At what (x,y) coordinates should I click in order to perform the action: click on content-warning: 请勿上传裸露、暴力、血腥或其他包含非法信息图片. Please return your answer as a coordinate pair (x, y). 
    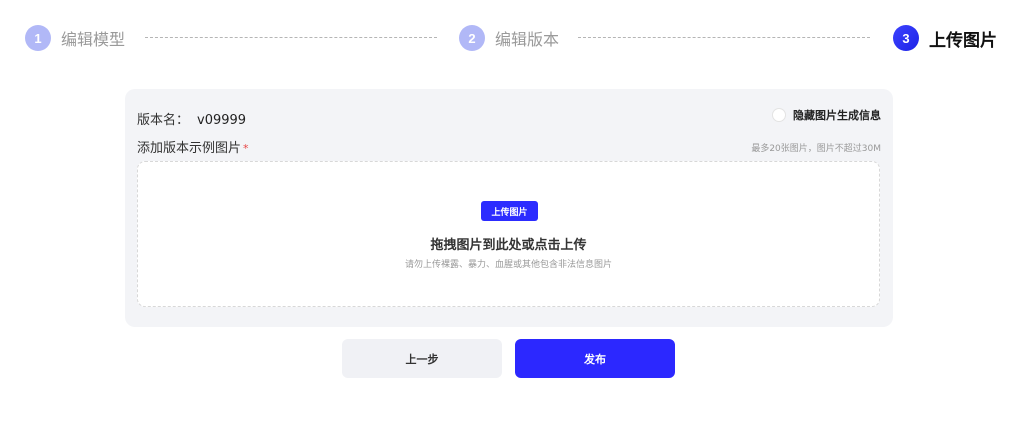
    Looking at the image, I should click on (508, 265).